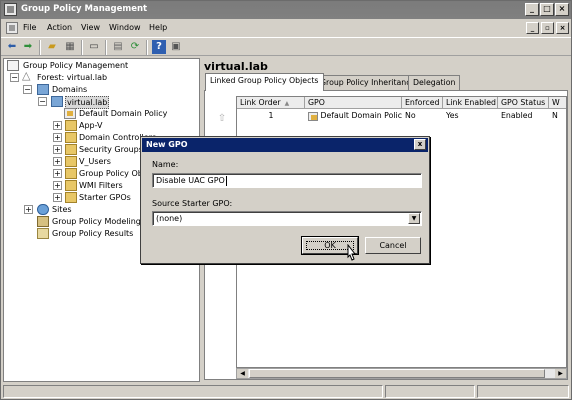 This screenshot has height=400, width=572. What do you see at coordinates (353, 103) in the screenshot?
I see `column-header-gpo: GPO` at bounding box center [353, 103].